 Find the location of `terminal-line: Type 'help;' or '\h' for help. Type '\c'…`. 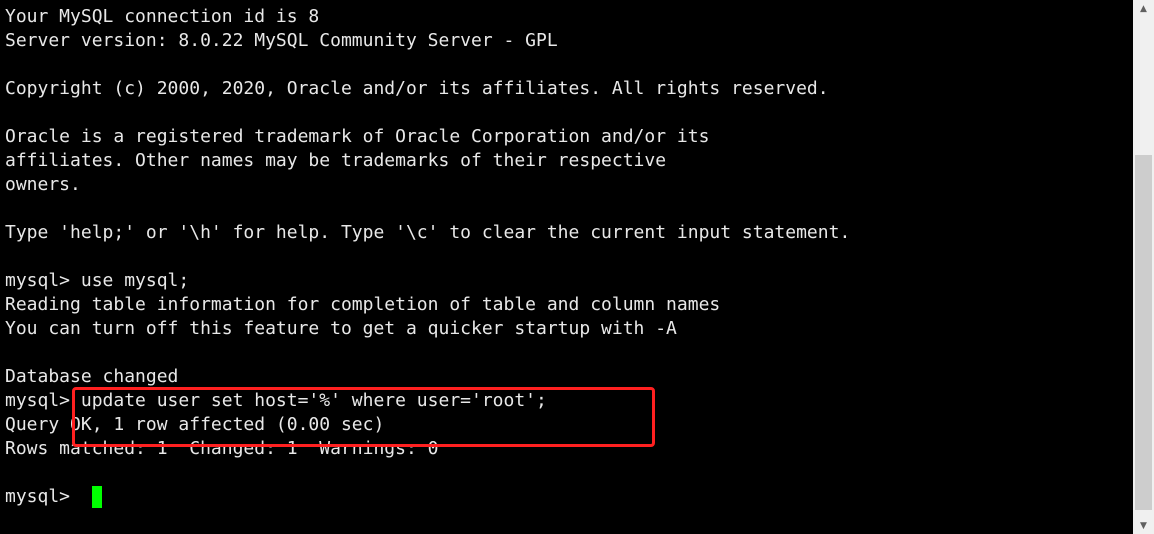

terminal-line: Type 'help;' or '\h' for help. Type '\c'… is located at coordinates (428, 232).